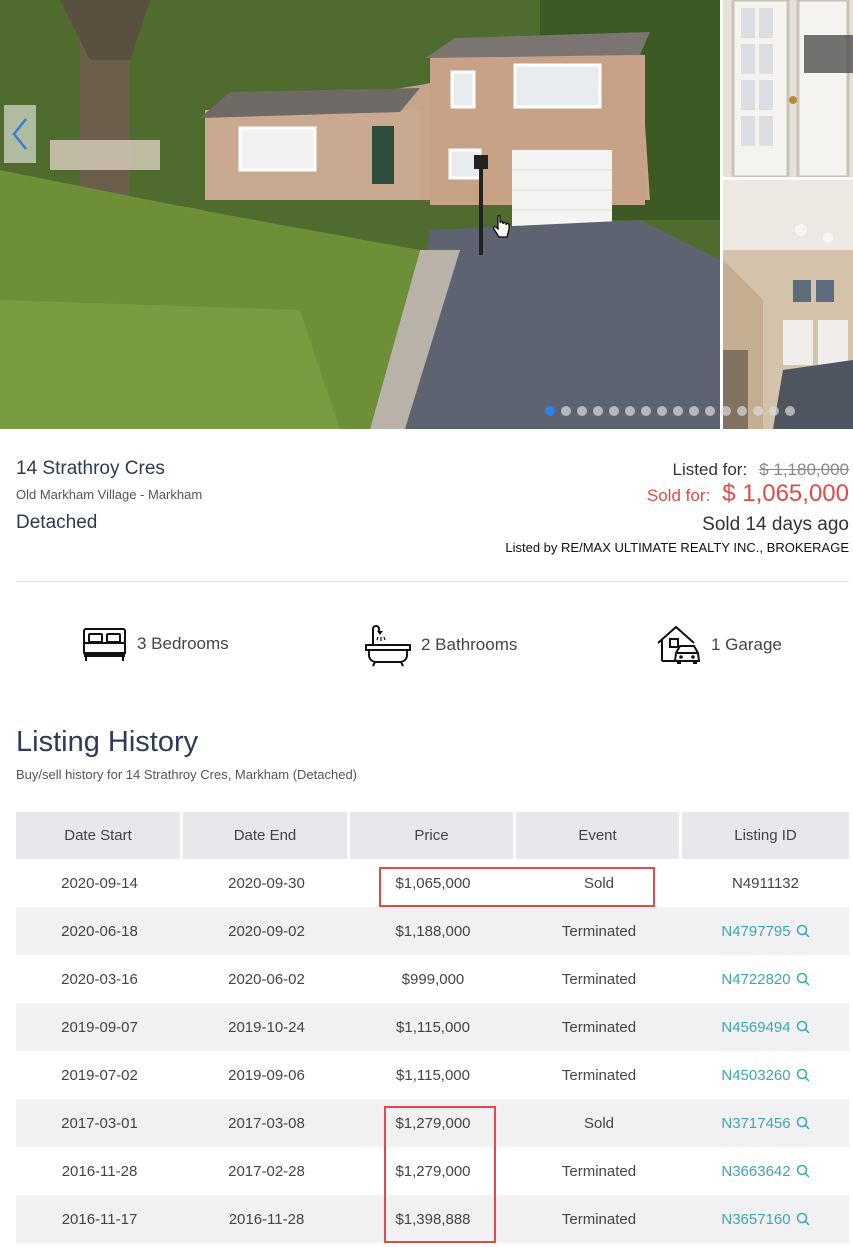 The image size is (853, 1247). Describe the element at coordinates (57, 522) in the screenshot. I see `property-type: Detached` at that location.